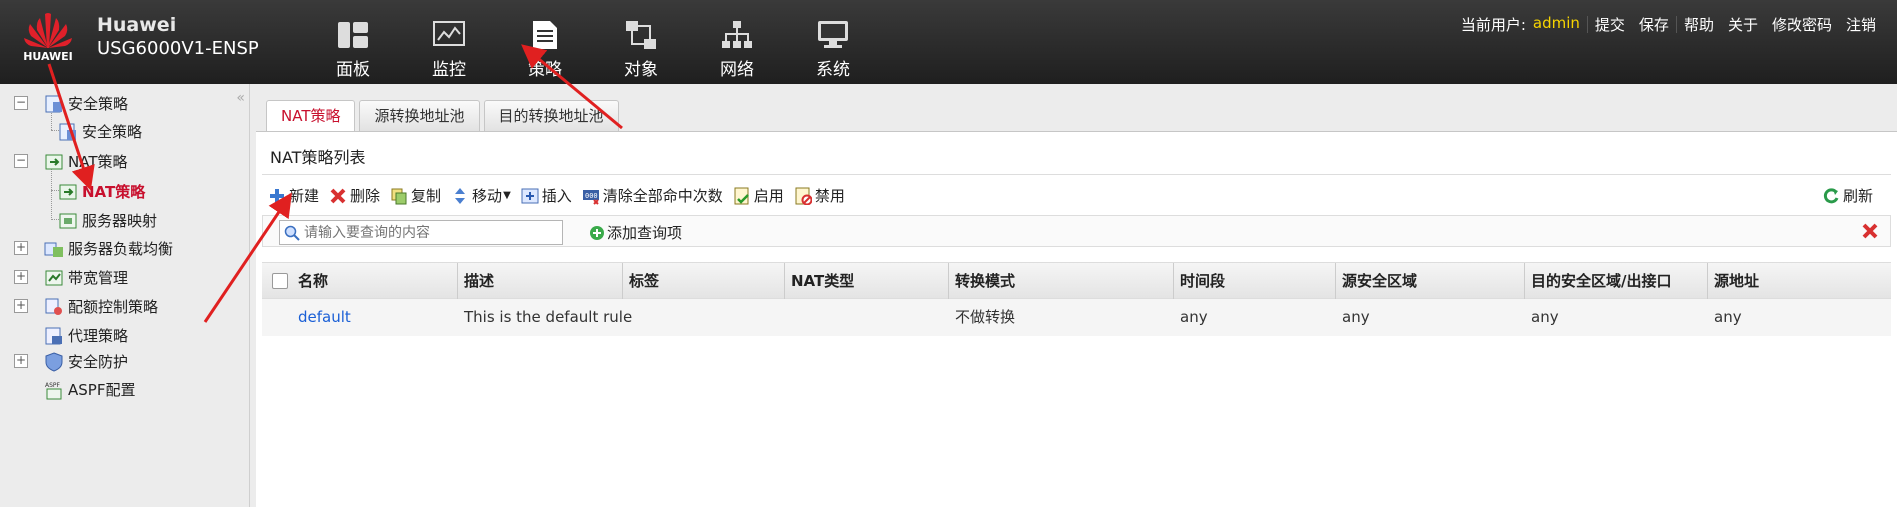  I want to click on submit-link: 提交, so click(1610, 24).